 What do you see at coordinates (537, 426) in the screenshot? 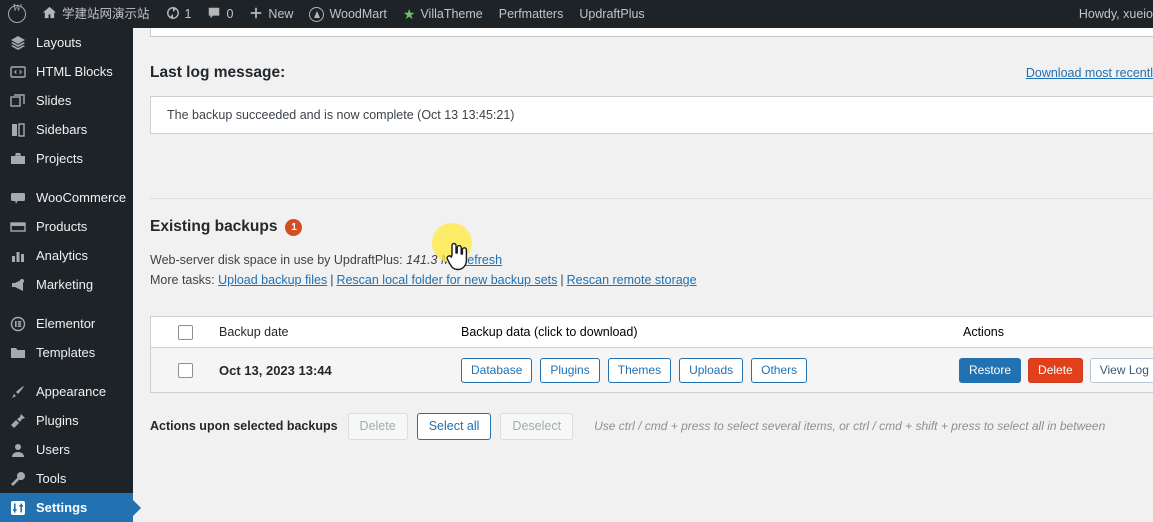
I see `bulk-deselect-button: Deselect` at bounding box center [537, 426].